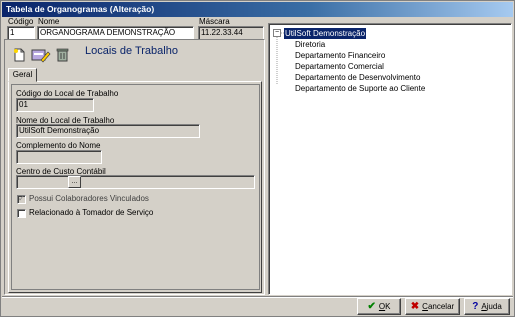 This screenshot has height=317, width=515. Describe the element at coordinates (91, 212) in the screenshot. I see `tomador-label: Relacionado à Tomador de Serviço` at that location.